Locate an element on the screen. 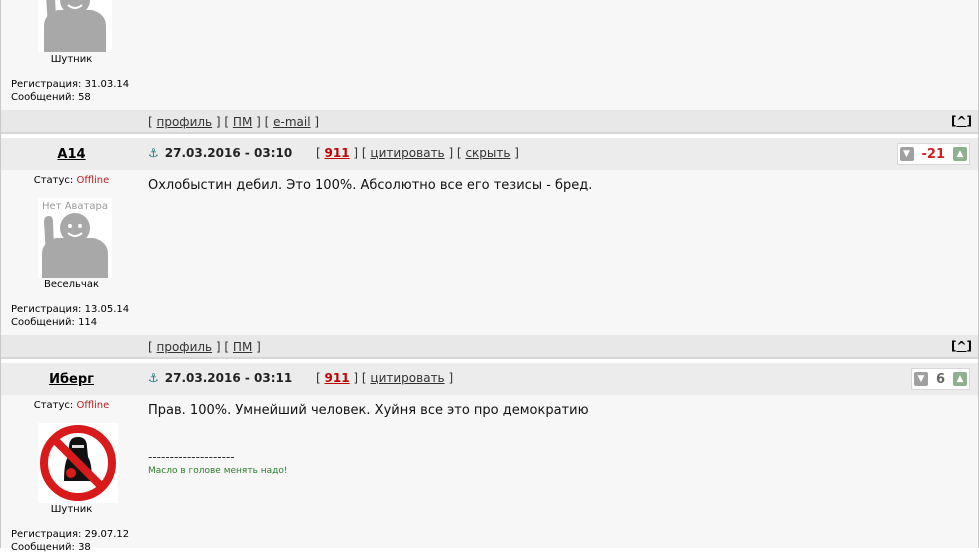 The image size is (979, 554). post-links: [ профиль ] [ ПМ ] [ e-mail ] is located at coordinates (234, 122).